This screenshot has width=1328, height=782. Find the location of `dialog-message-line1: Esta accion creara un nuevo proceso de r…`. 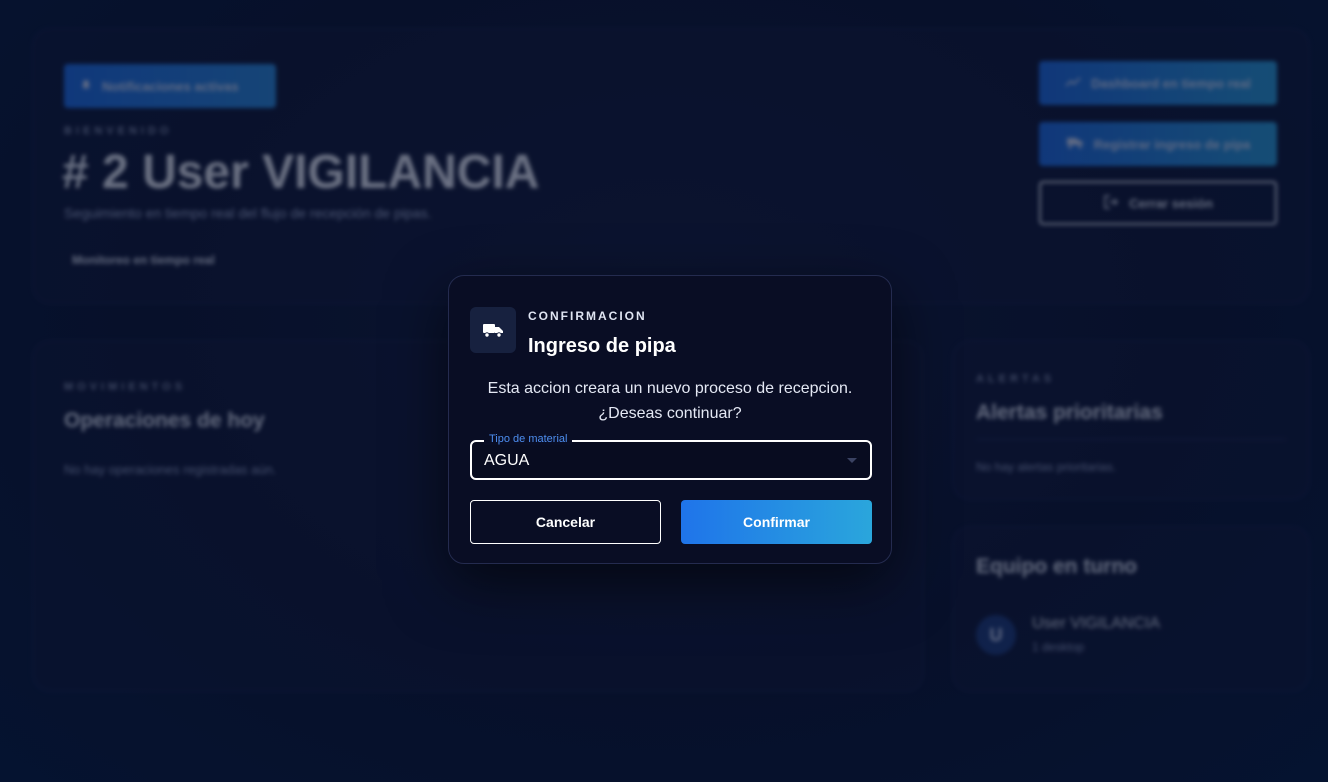

dialog-message-line1: Esta accion creara un nuevo proceso de r… is located at coordinates (670, 388).